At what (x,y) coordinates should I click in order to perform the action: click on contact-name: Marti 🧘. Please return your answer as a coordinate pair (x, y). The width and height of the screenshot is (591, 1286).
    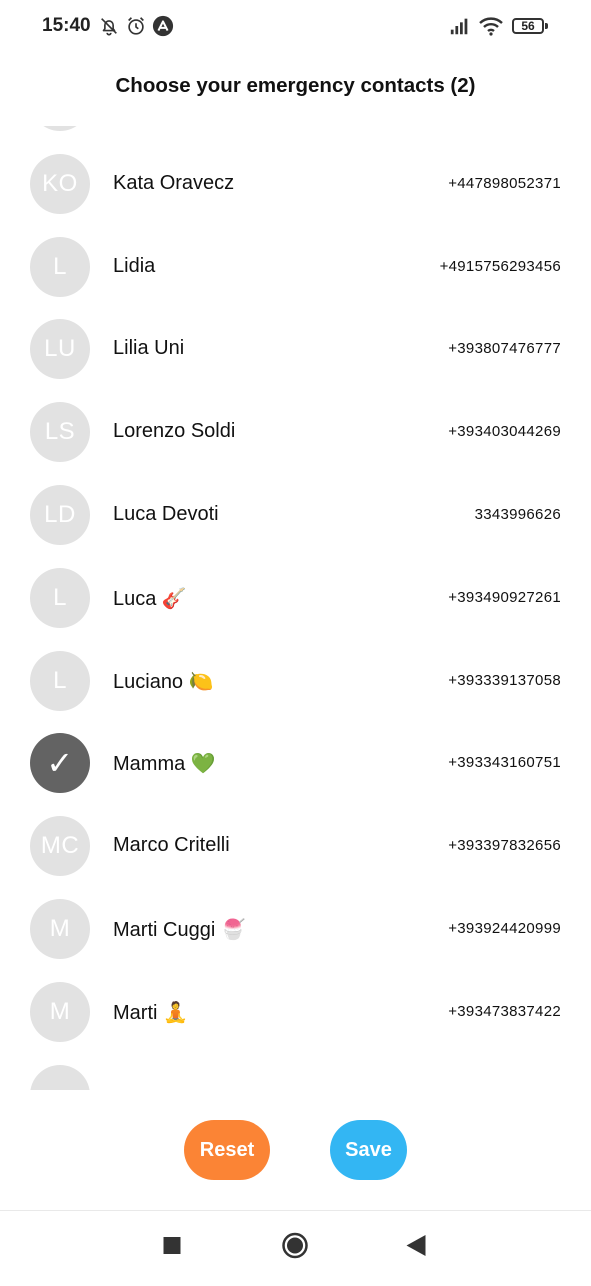
    Looking at the image, I should click on (150, 1012).